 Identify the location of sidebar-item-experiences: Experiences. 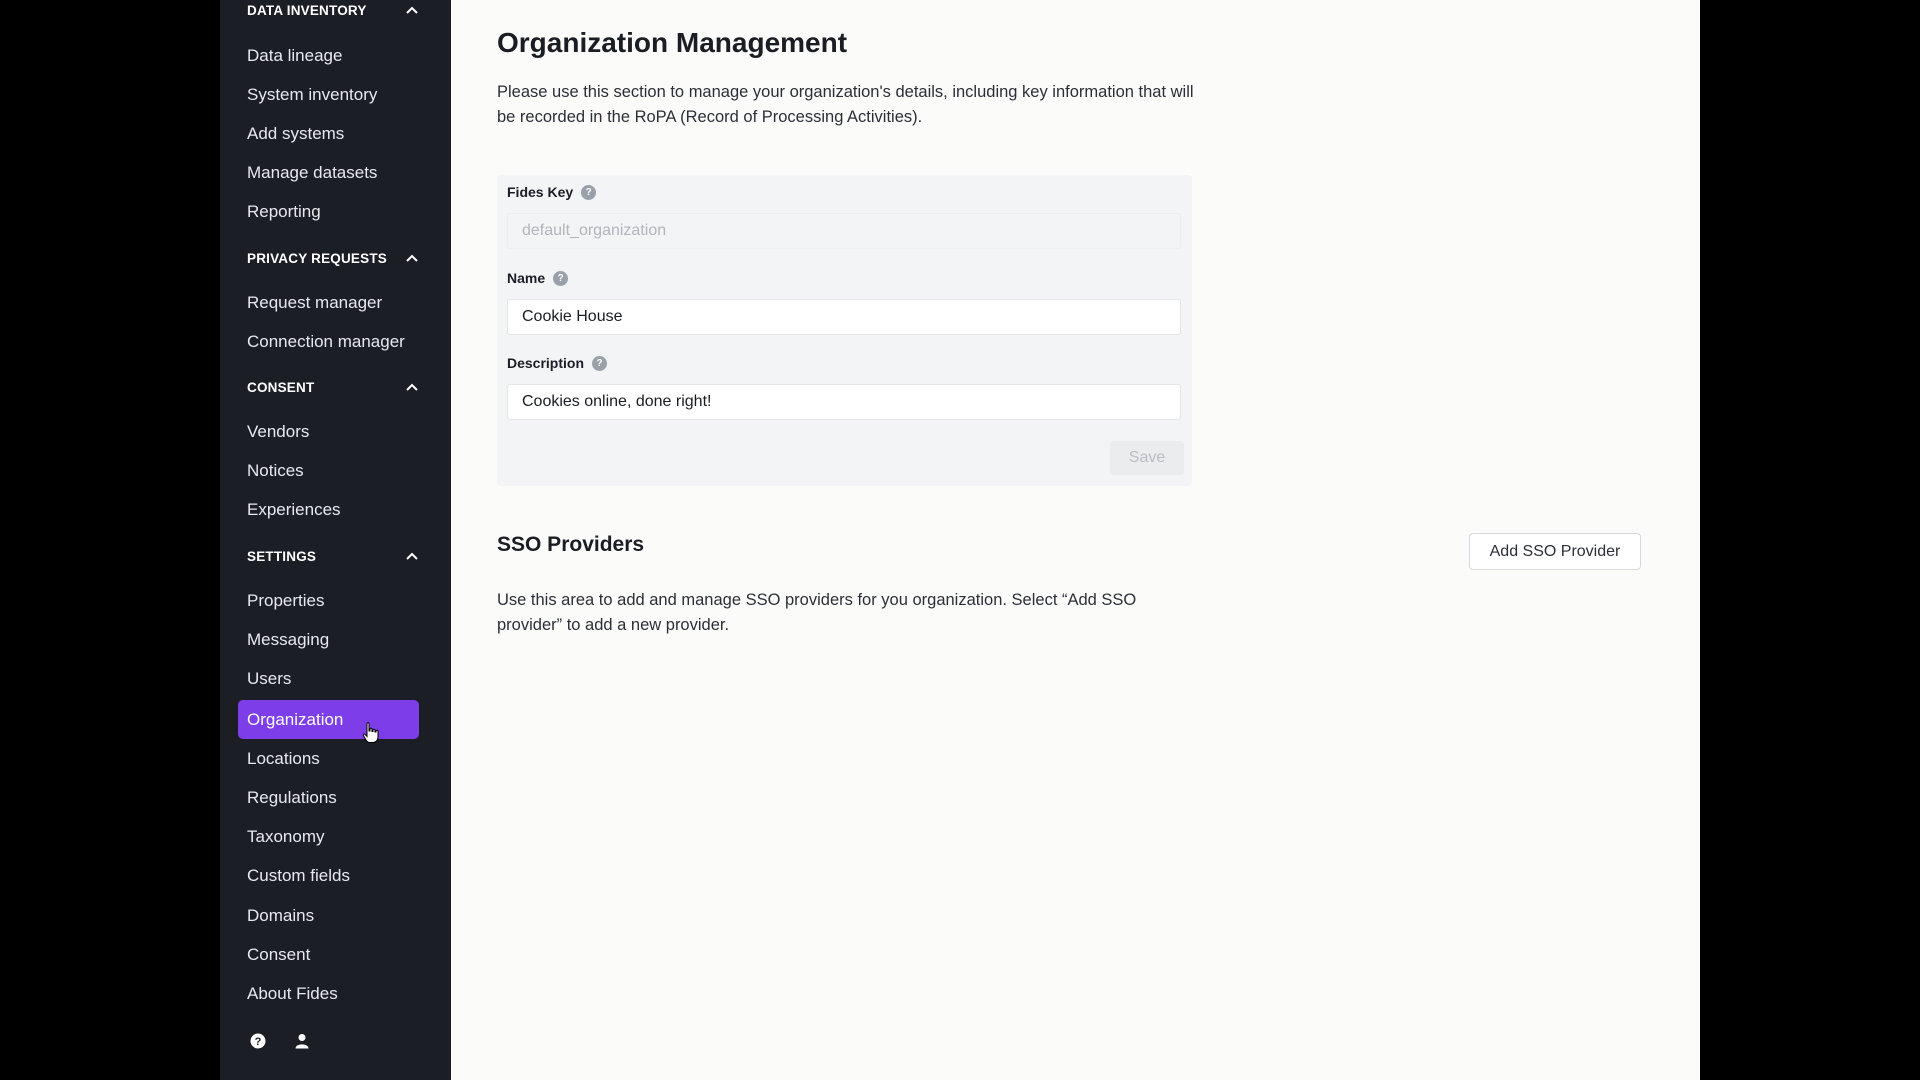
(328, 509).